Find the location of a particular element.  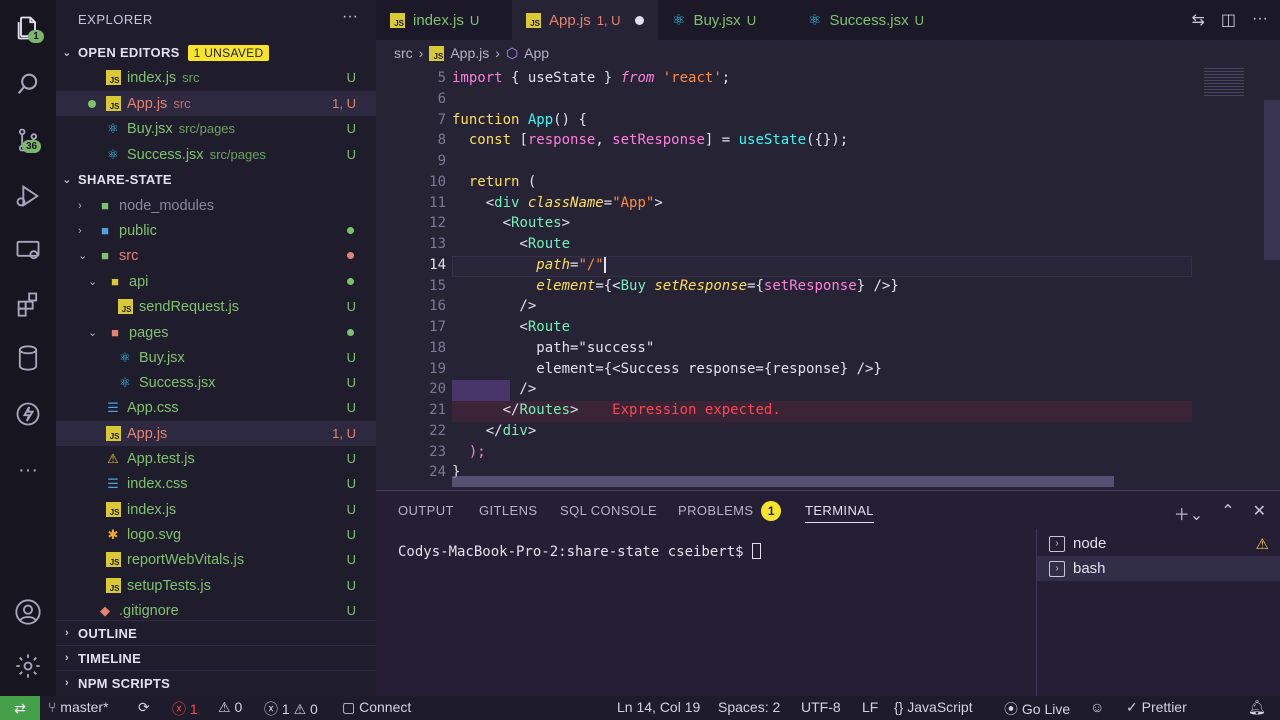

tree-file-index-css: ☰ index.css U is located at coordinates (216, 483).